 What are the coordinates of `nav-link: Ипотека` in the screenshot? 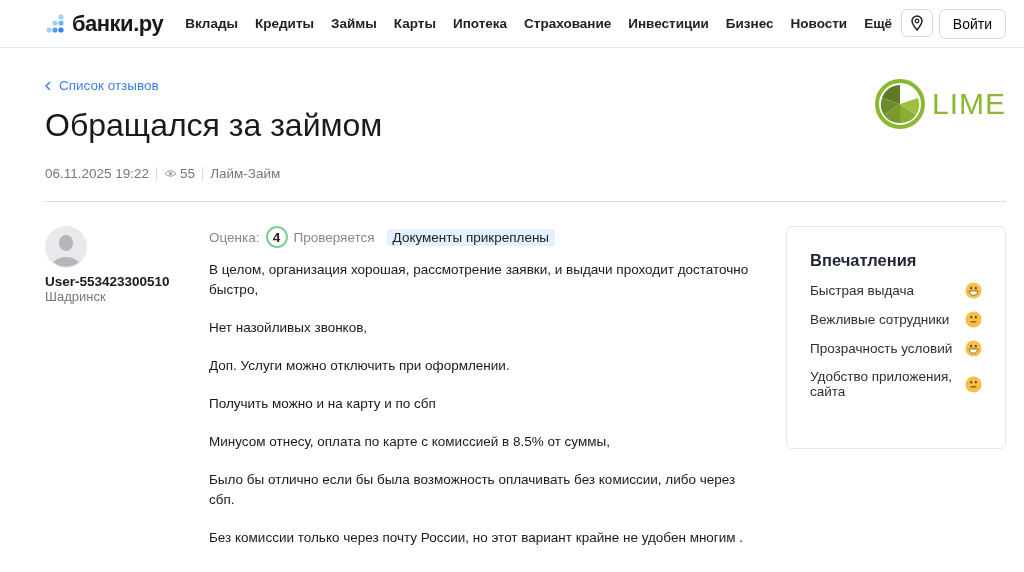 It's located at (480, 23).